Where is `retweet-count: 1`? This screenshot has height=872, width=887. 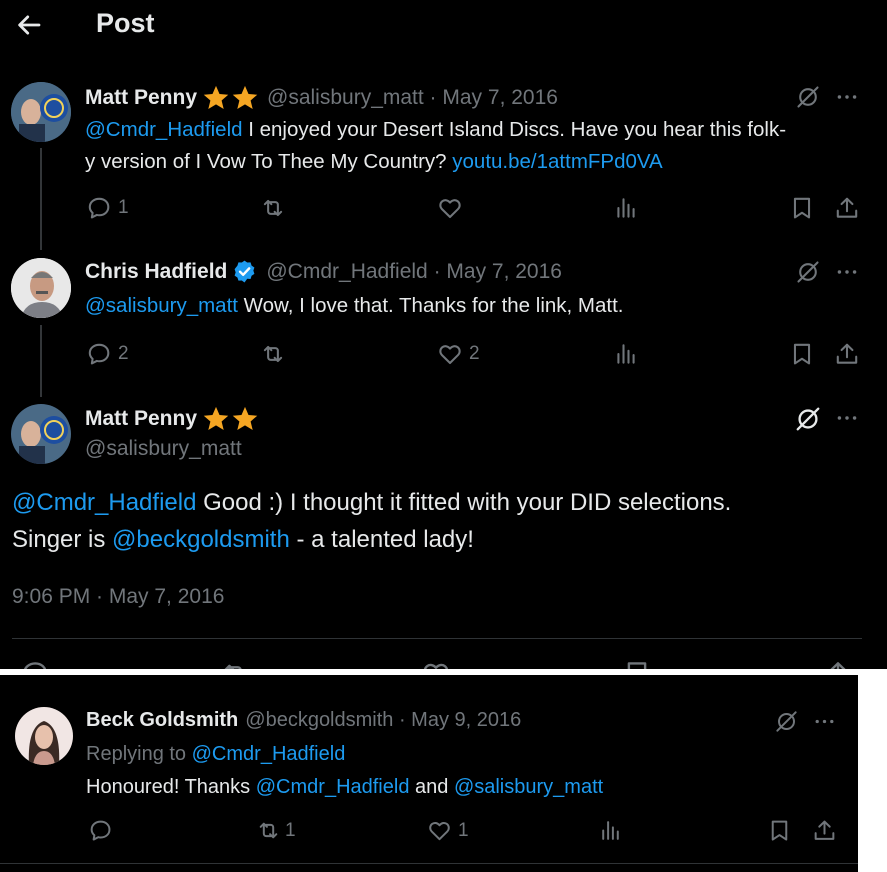 retweet-count: 1 is located at coordinates (290, 830).